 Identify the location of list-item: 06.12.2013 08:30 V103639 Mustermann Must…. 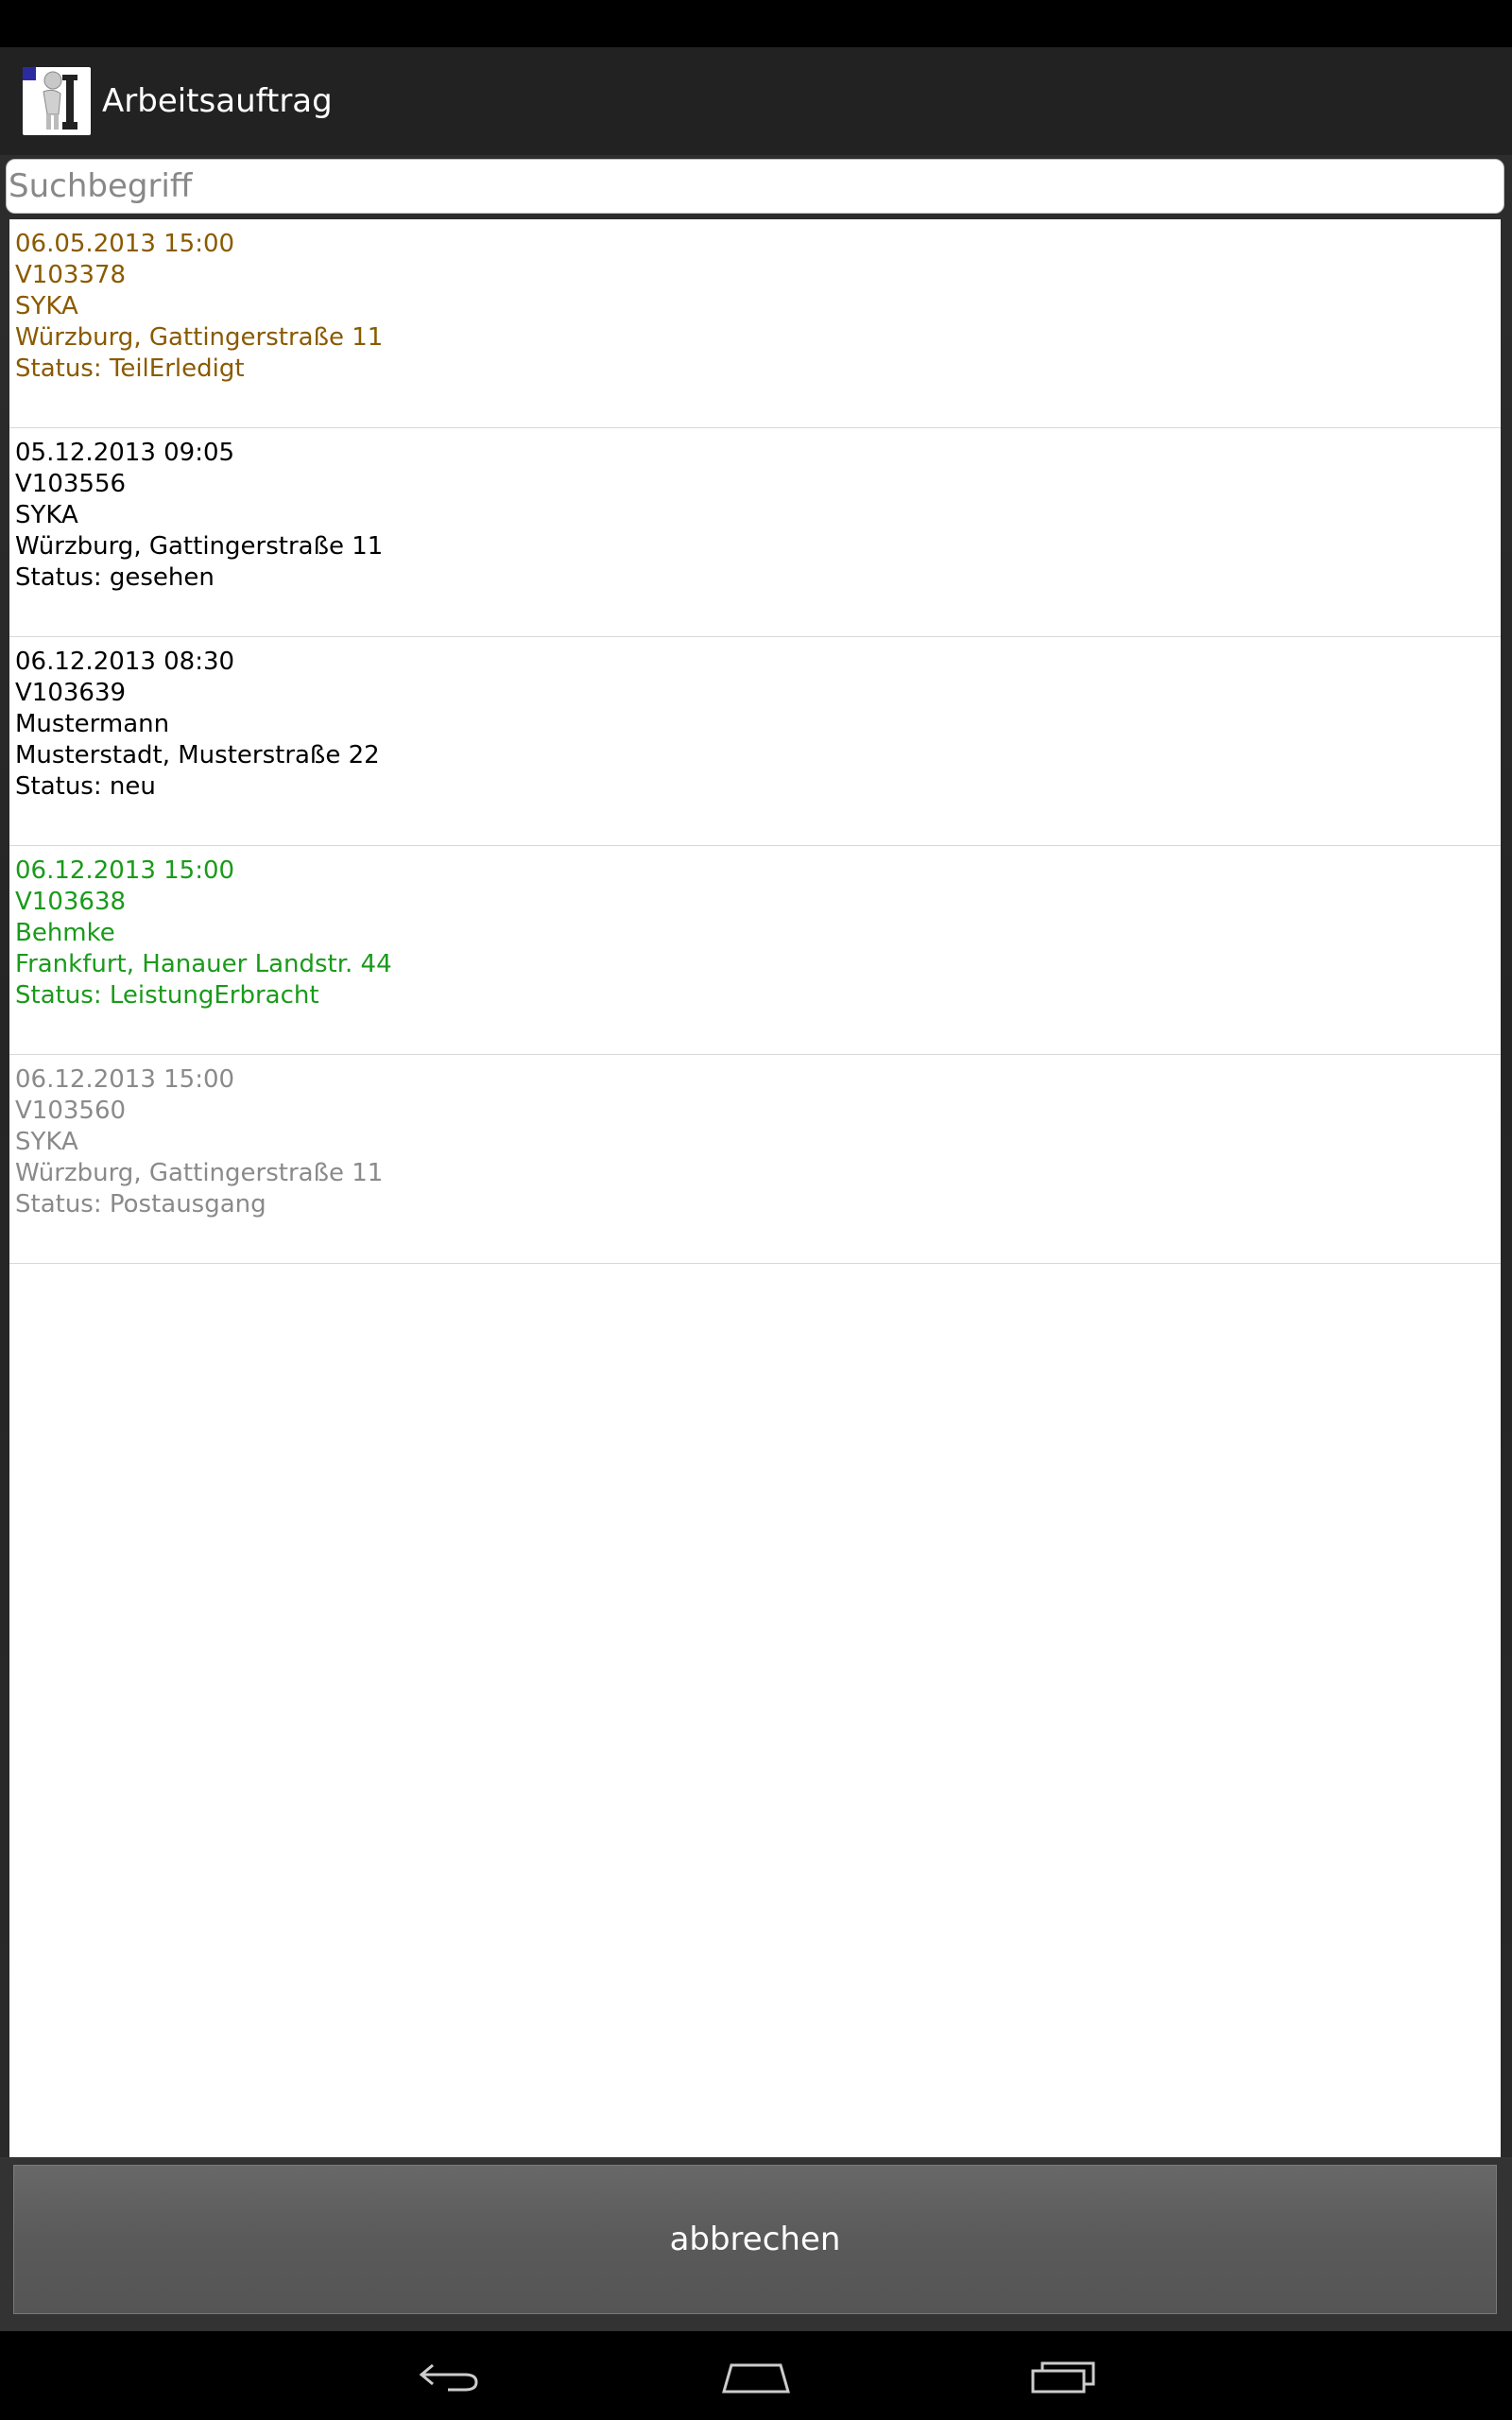
(755, 742).